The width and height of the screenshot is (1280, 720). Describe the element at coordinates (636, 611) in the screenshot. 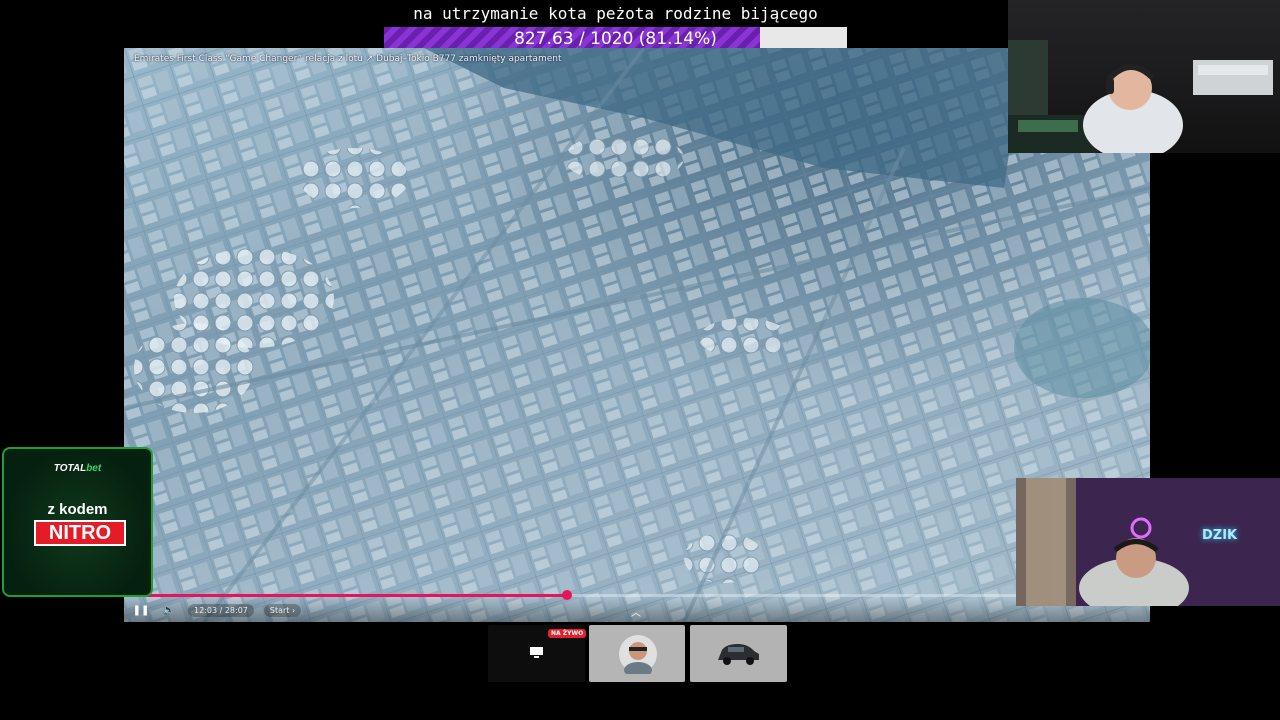

I see `chevron-up-icon: ︿` at that location.